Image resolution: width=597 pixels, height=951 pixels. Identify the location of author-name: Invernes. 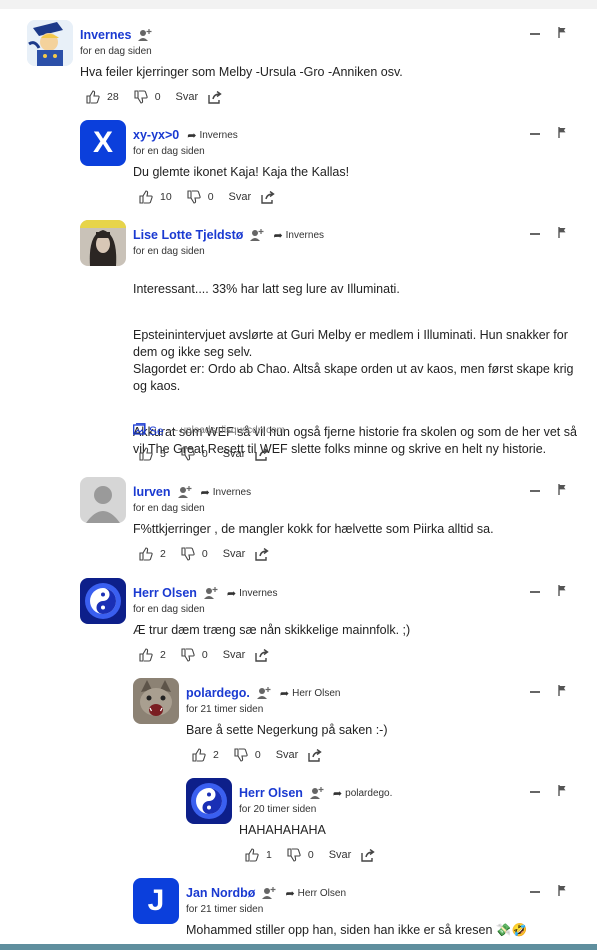
(105, 35).